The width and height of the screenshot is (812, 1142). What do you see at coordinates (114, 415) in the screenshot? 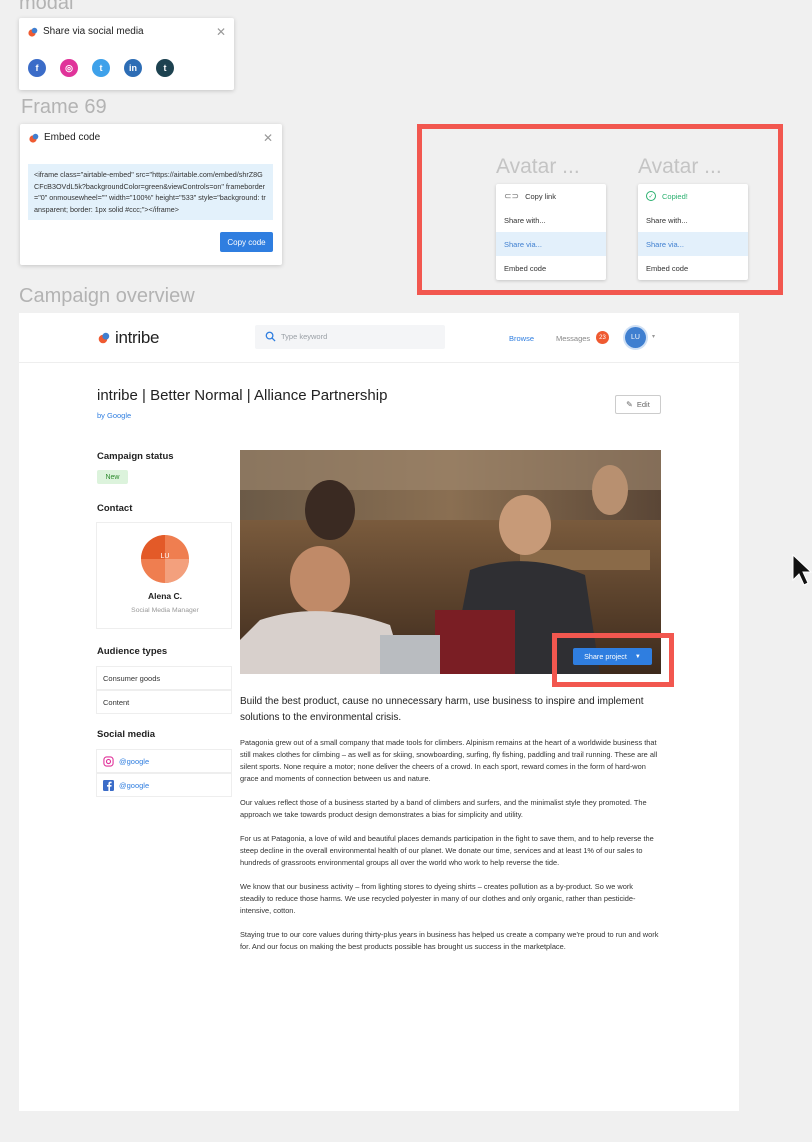
I see `owner-link: by Google` at bounding box center [114, 415].